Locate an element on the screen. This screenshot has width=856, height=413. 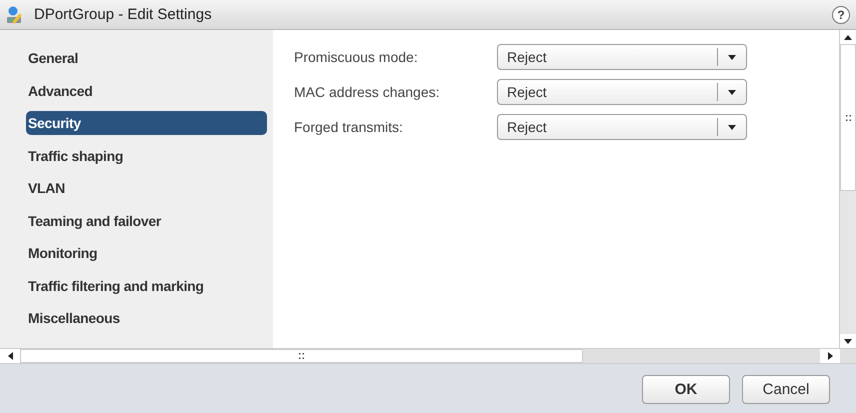
scroll-left-button is located at coordinates (10, 356).